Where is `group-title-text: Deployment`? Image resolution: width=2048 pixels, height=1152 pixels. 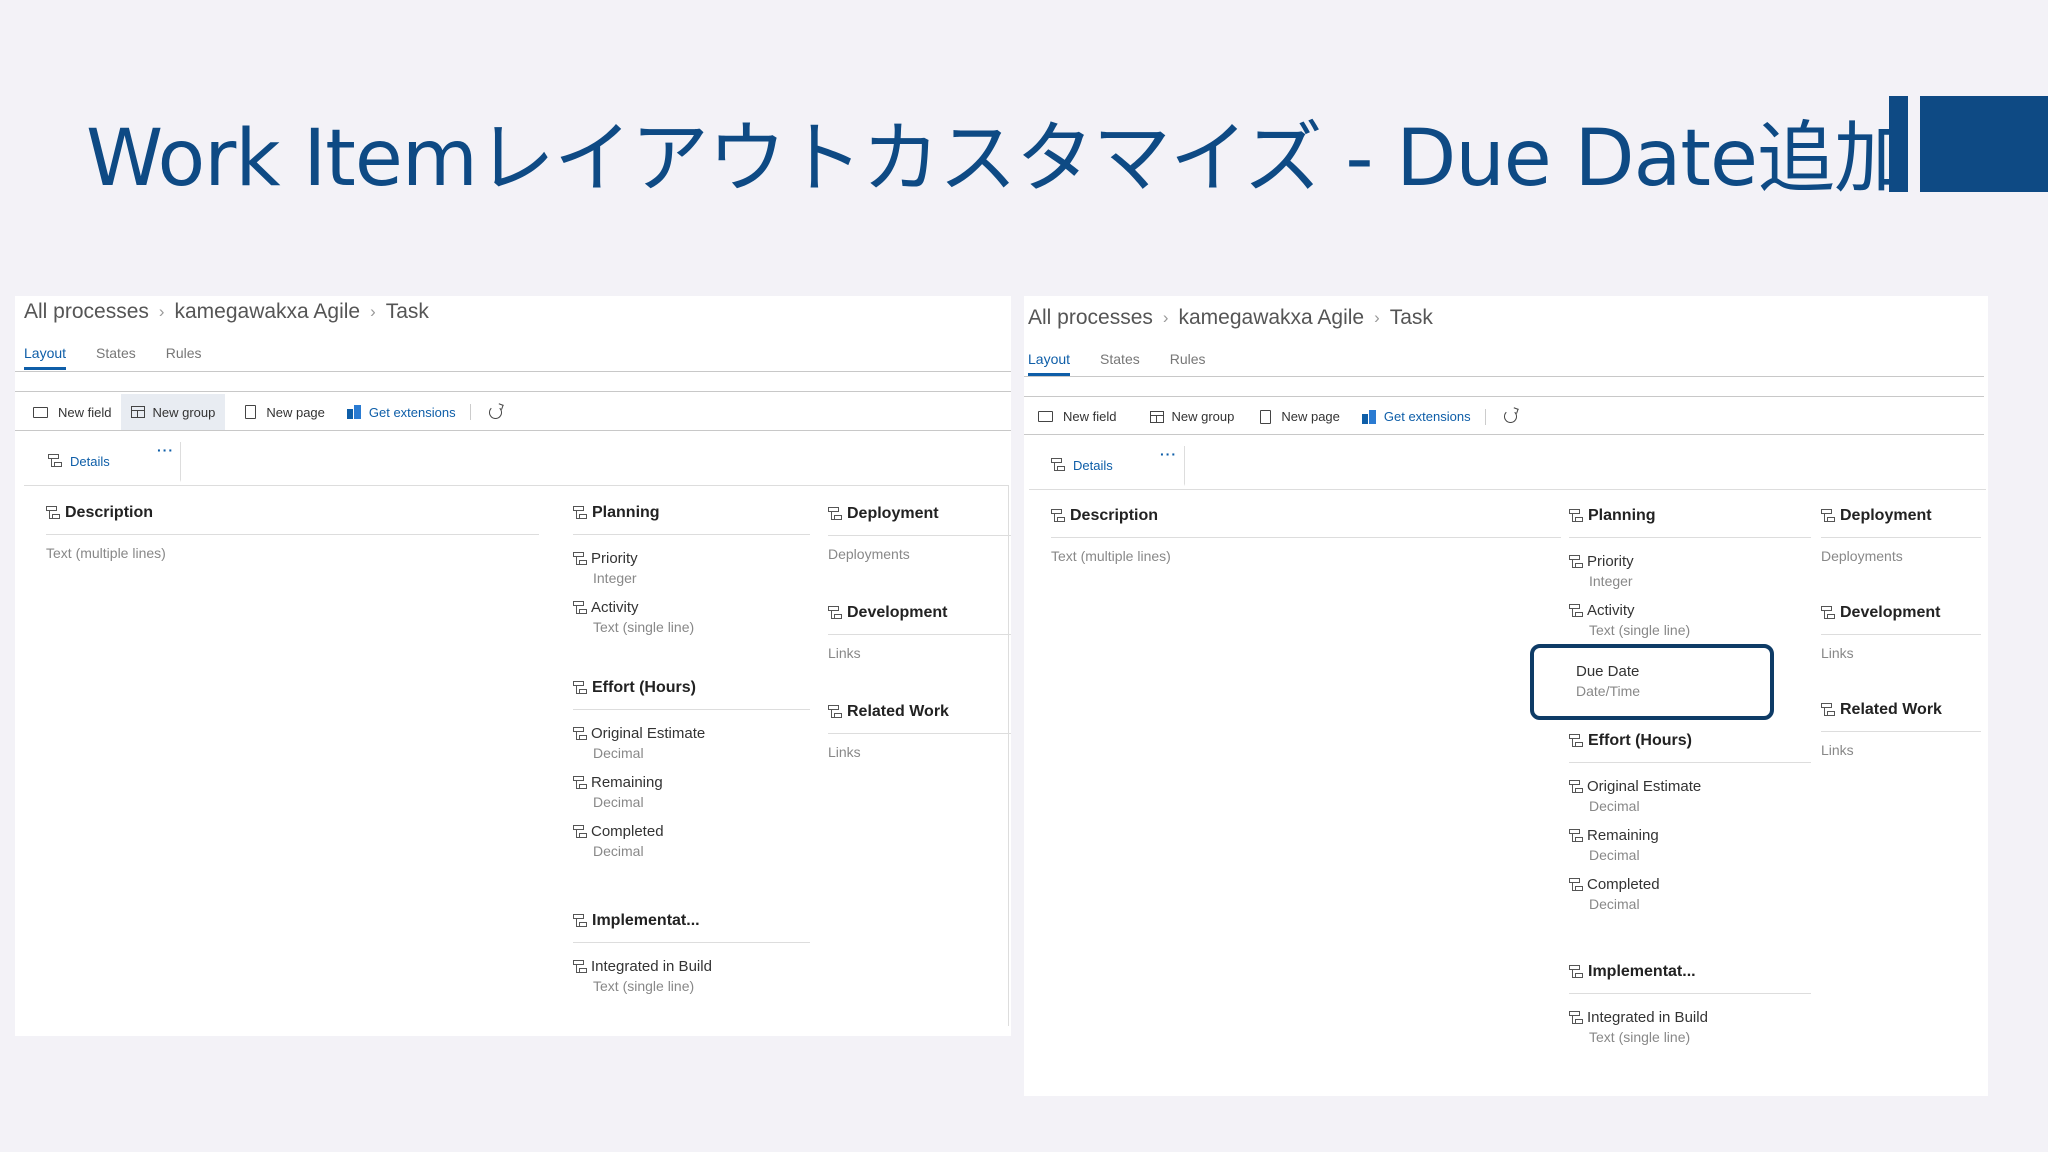 group-title-text: Deployment is located at coordinates (893, 513).